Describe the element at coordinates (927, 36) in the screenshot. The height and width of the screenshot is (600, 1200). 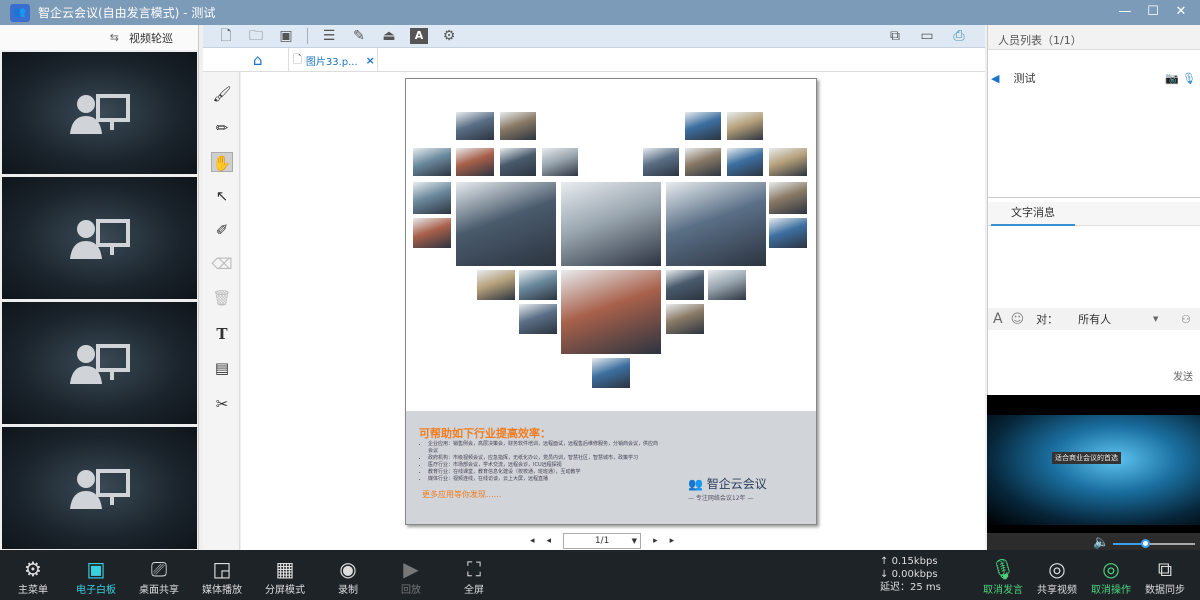
I see `window-icon: ▭` at that location.